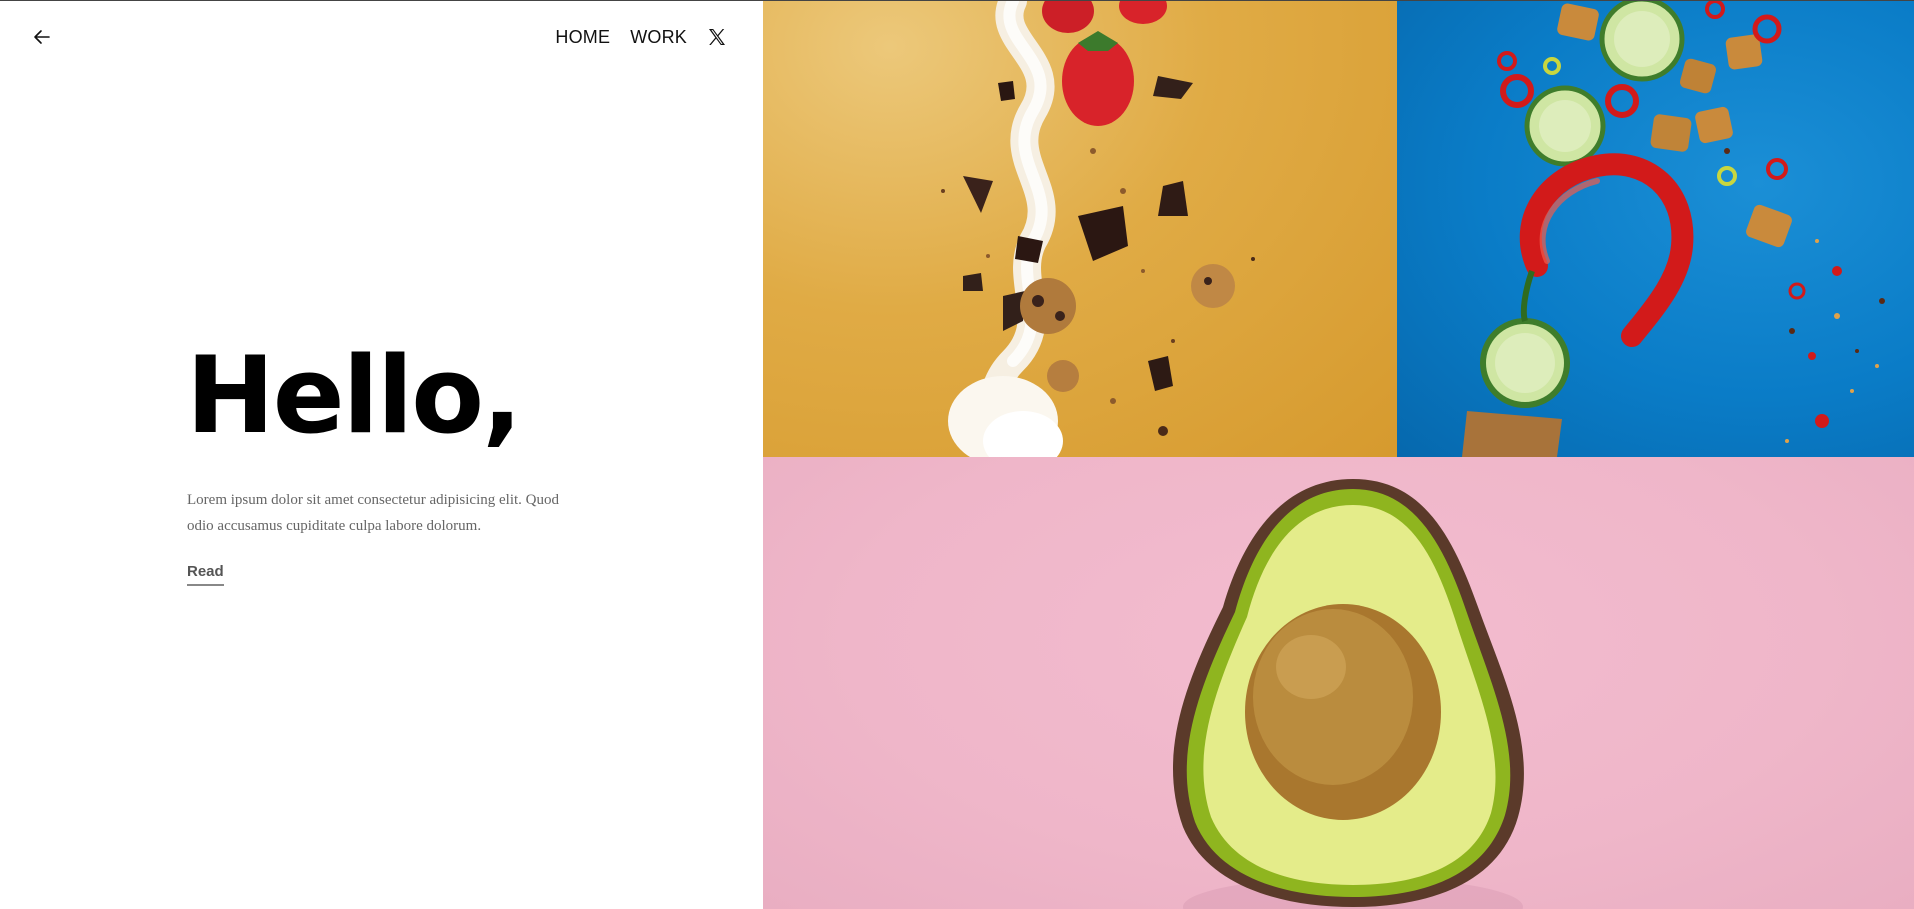  What do you see at coordinates (1098, 229) in the screenshot?
I see `dessert-image` at bounding box center [1098, 229].